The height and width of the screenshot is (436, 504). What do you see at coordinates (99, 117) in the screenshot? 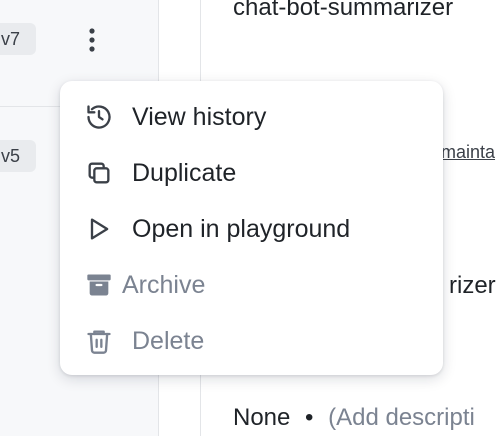
I see `history-icon` at bounding box center [99, 117].